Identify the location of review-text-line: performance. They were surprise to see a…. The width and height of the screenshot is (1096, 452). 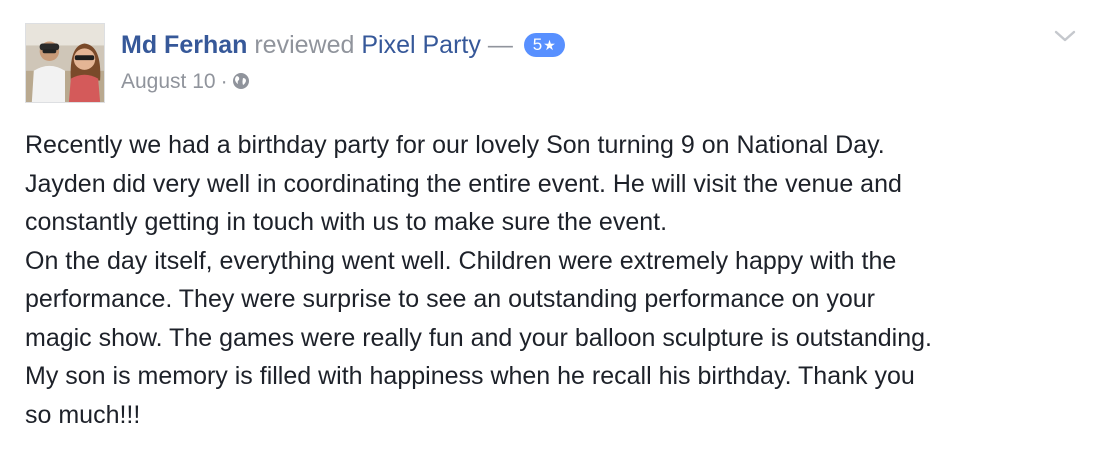
(450, 299).